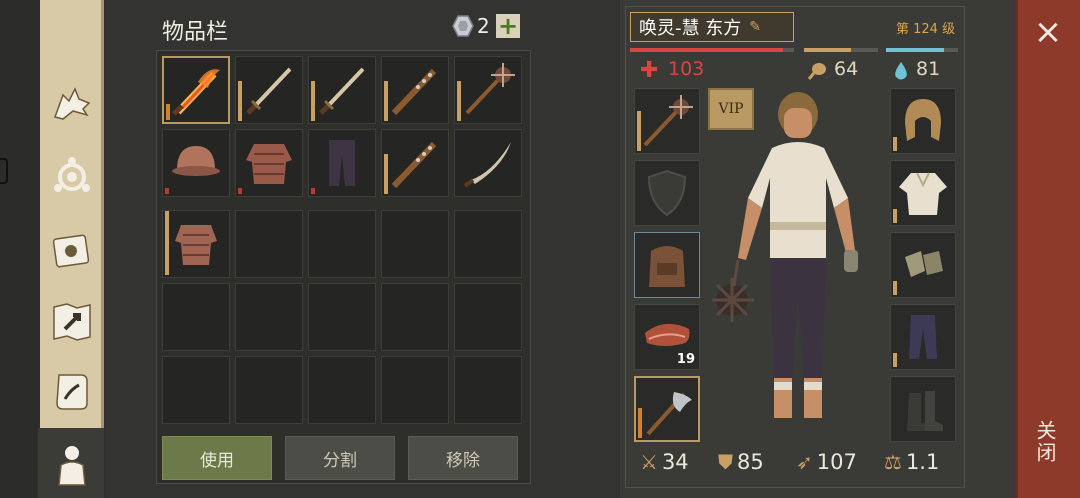 The image size is (1080, 498). I want to click on wolf-icon, so click(72, 104).